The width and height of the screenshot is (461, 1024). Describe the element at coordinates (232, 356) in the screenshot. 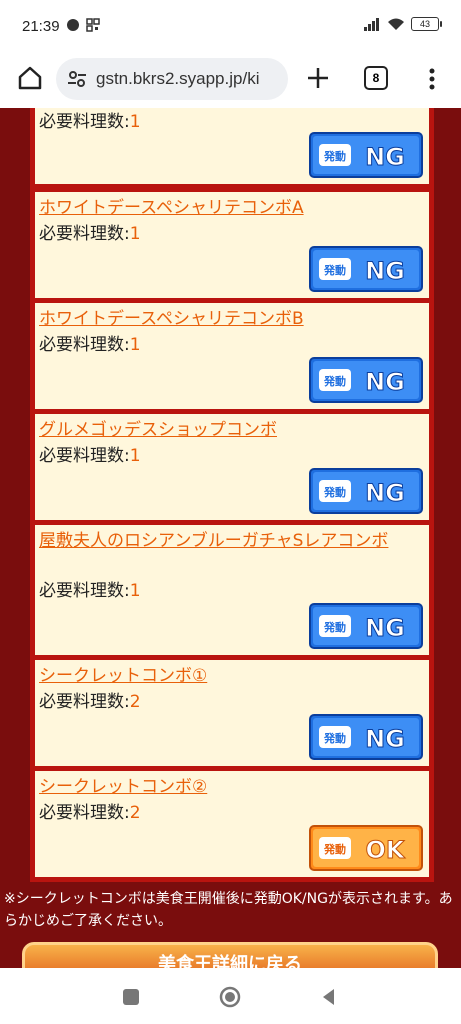

I see `combo-card: ホワイトデースペシャリテコンボB 必要料理数:1 発動 NG` at that location.